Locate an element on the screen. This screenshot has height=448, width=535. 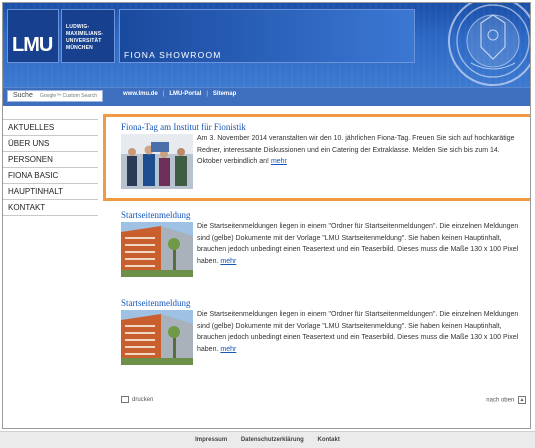
nav-links: www.lmu.de | LMU-Portal | Sitemap is located at coordinates (179, 94).